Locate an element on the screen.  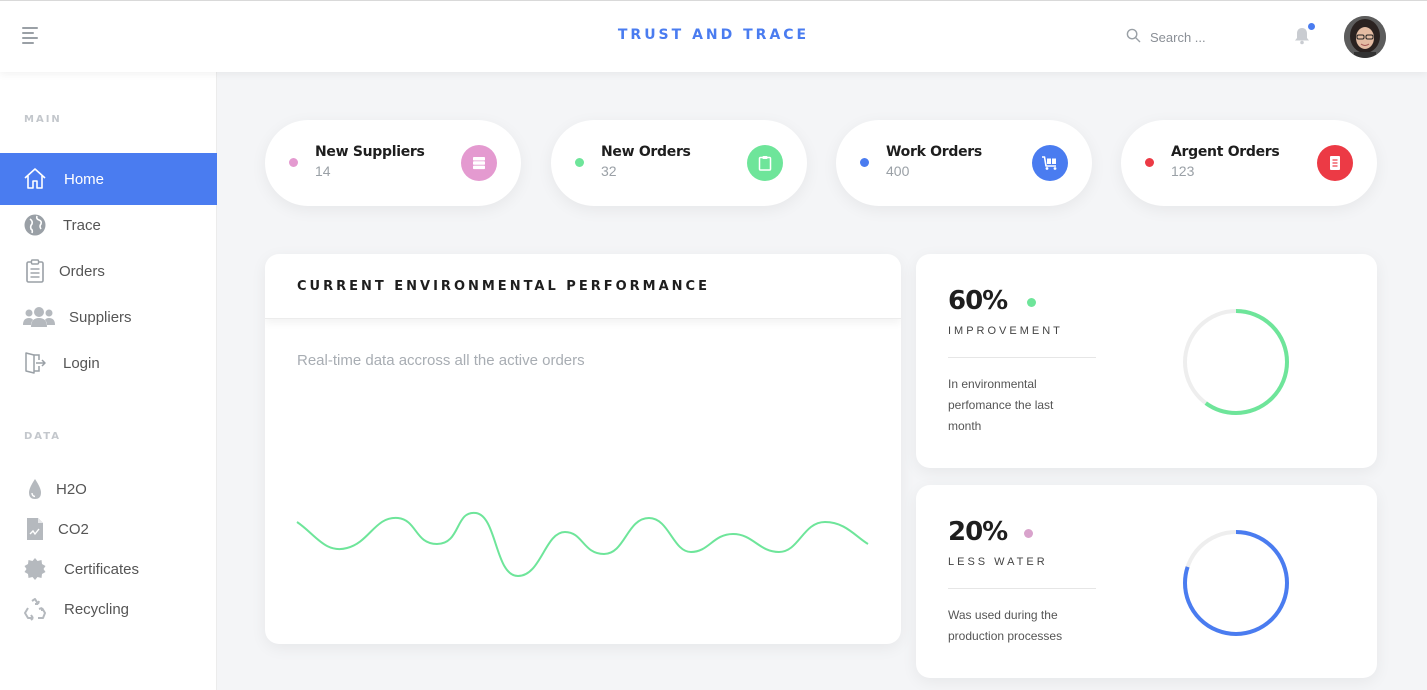
sidebar-item-label: Recycling is located at coordinates (97, 609).